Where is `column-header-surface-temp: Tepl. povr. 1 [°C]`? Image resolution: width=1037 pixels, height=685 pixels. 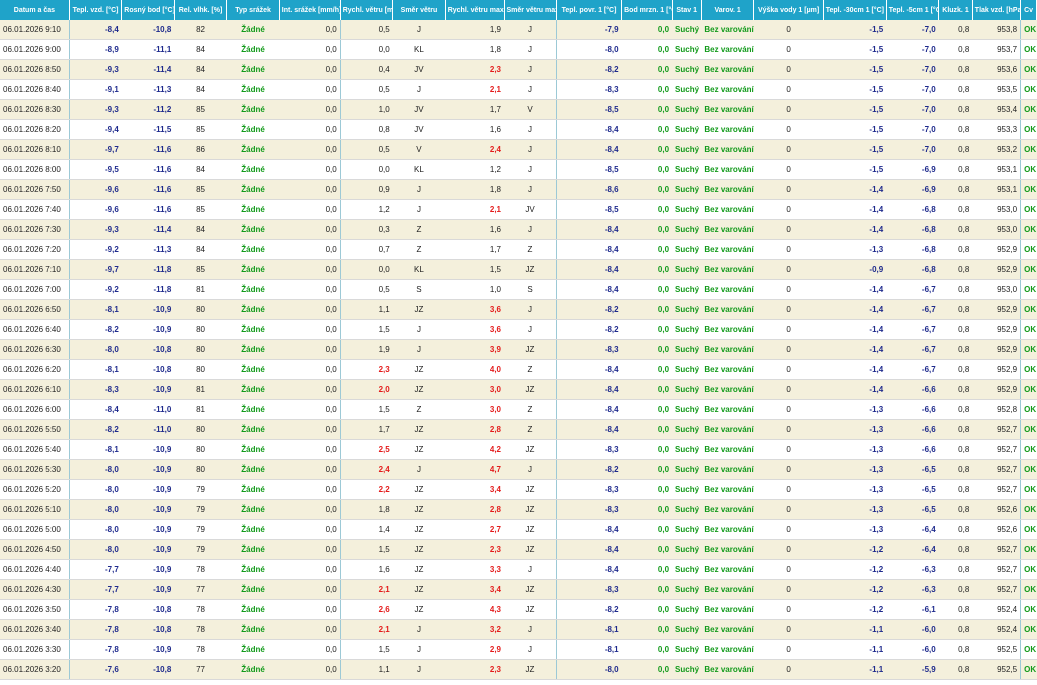 column-header-surface-temp: Tepl. povr. 1 [°C] is located at coordinates (589, 10).